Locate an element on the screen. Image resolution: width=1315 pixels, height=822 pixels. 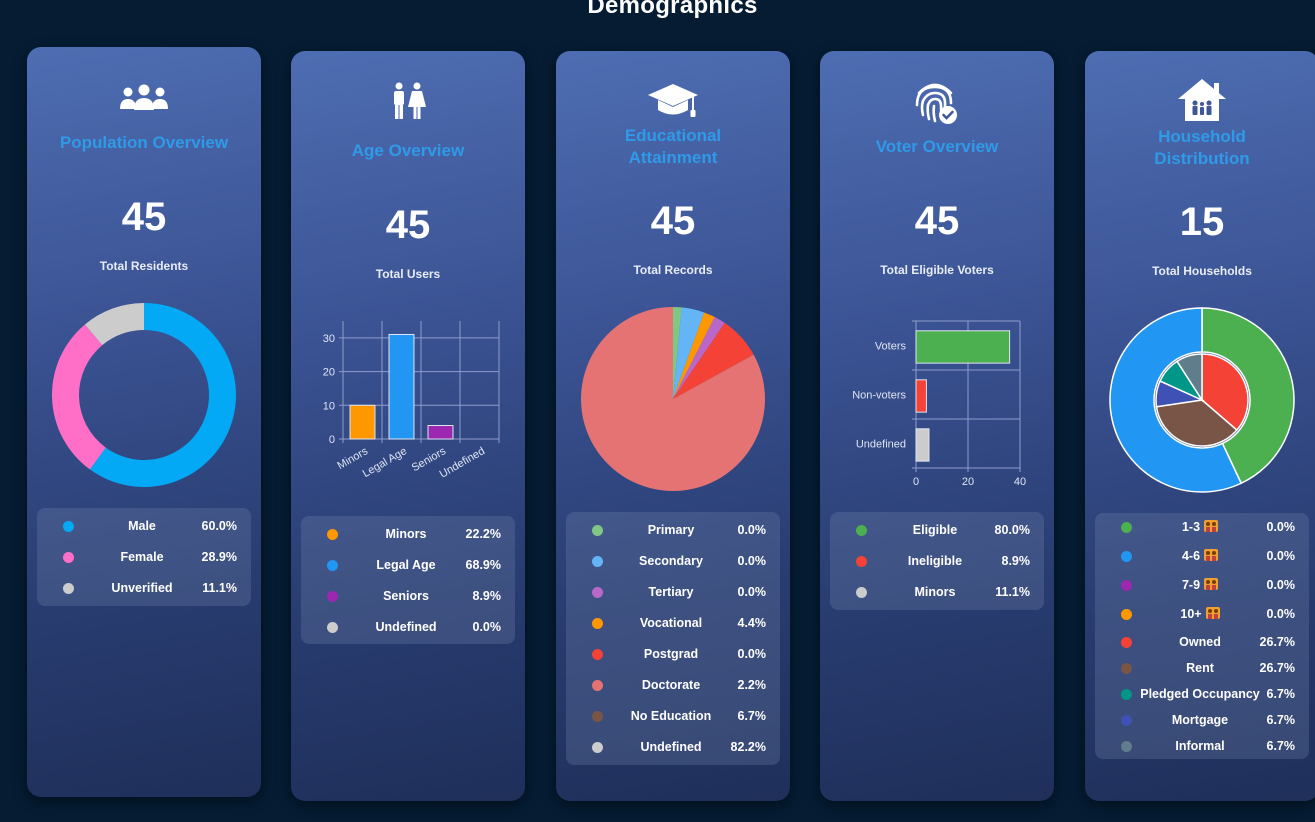
legend-label: Unverified is located at coordinates (142, 588).